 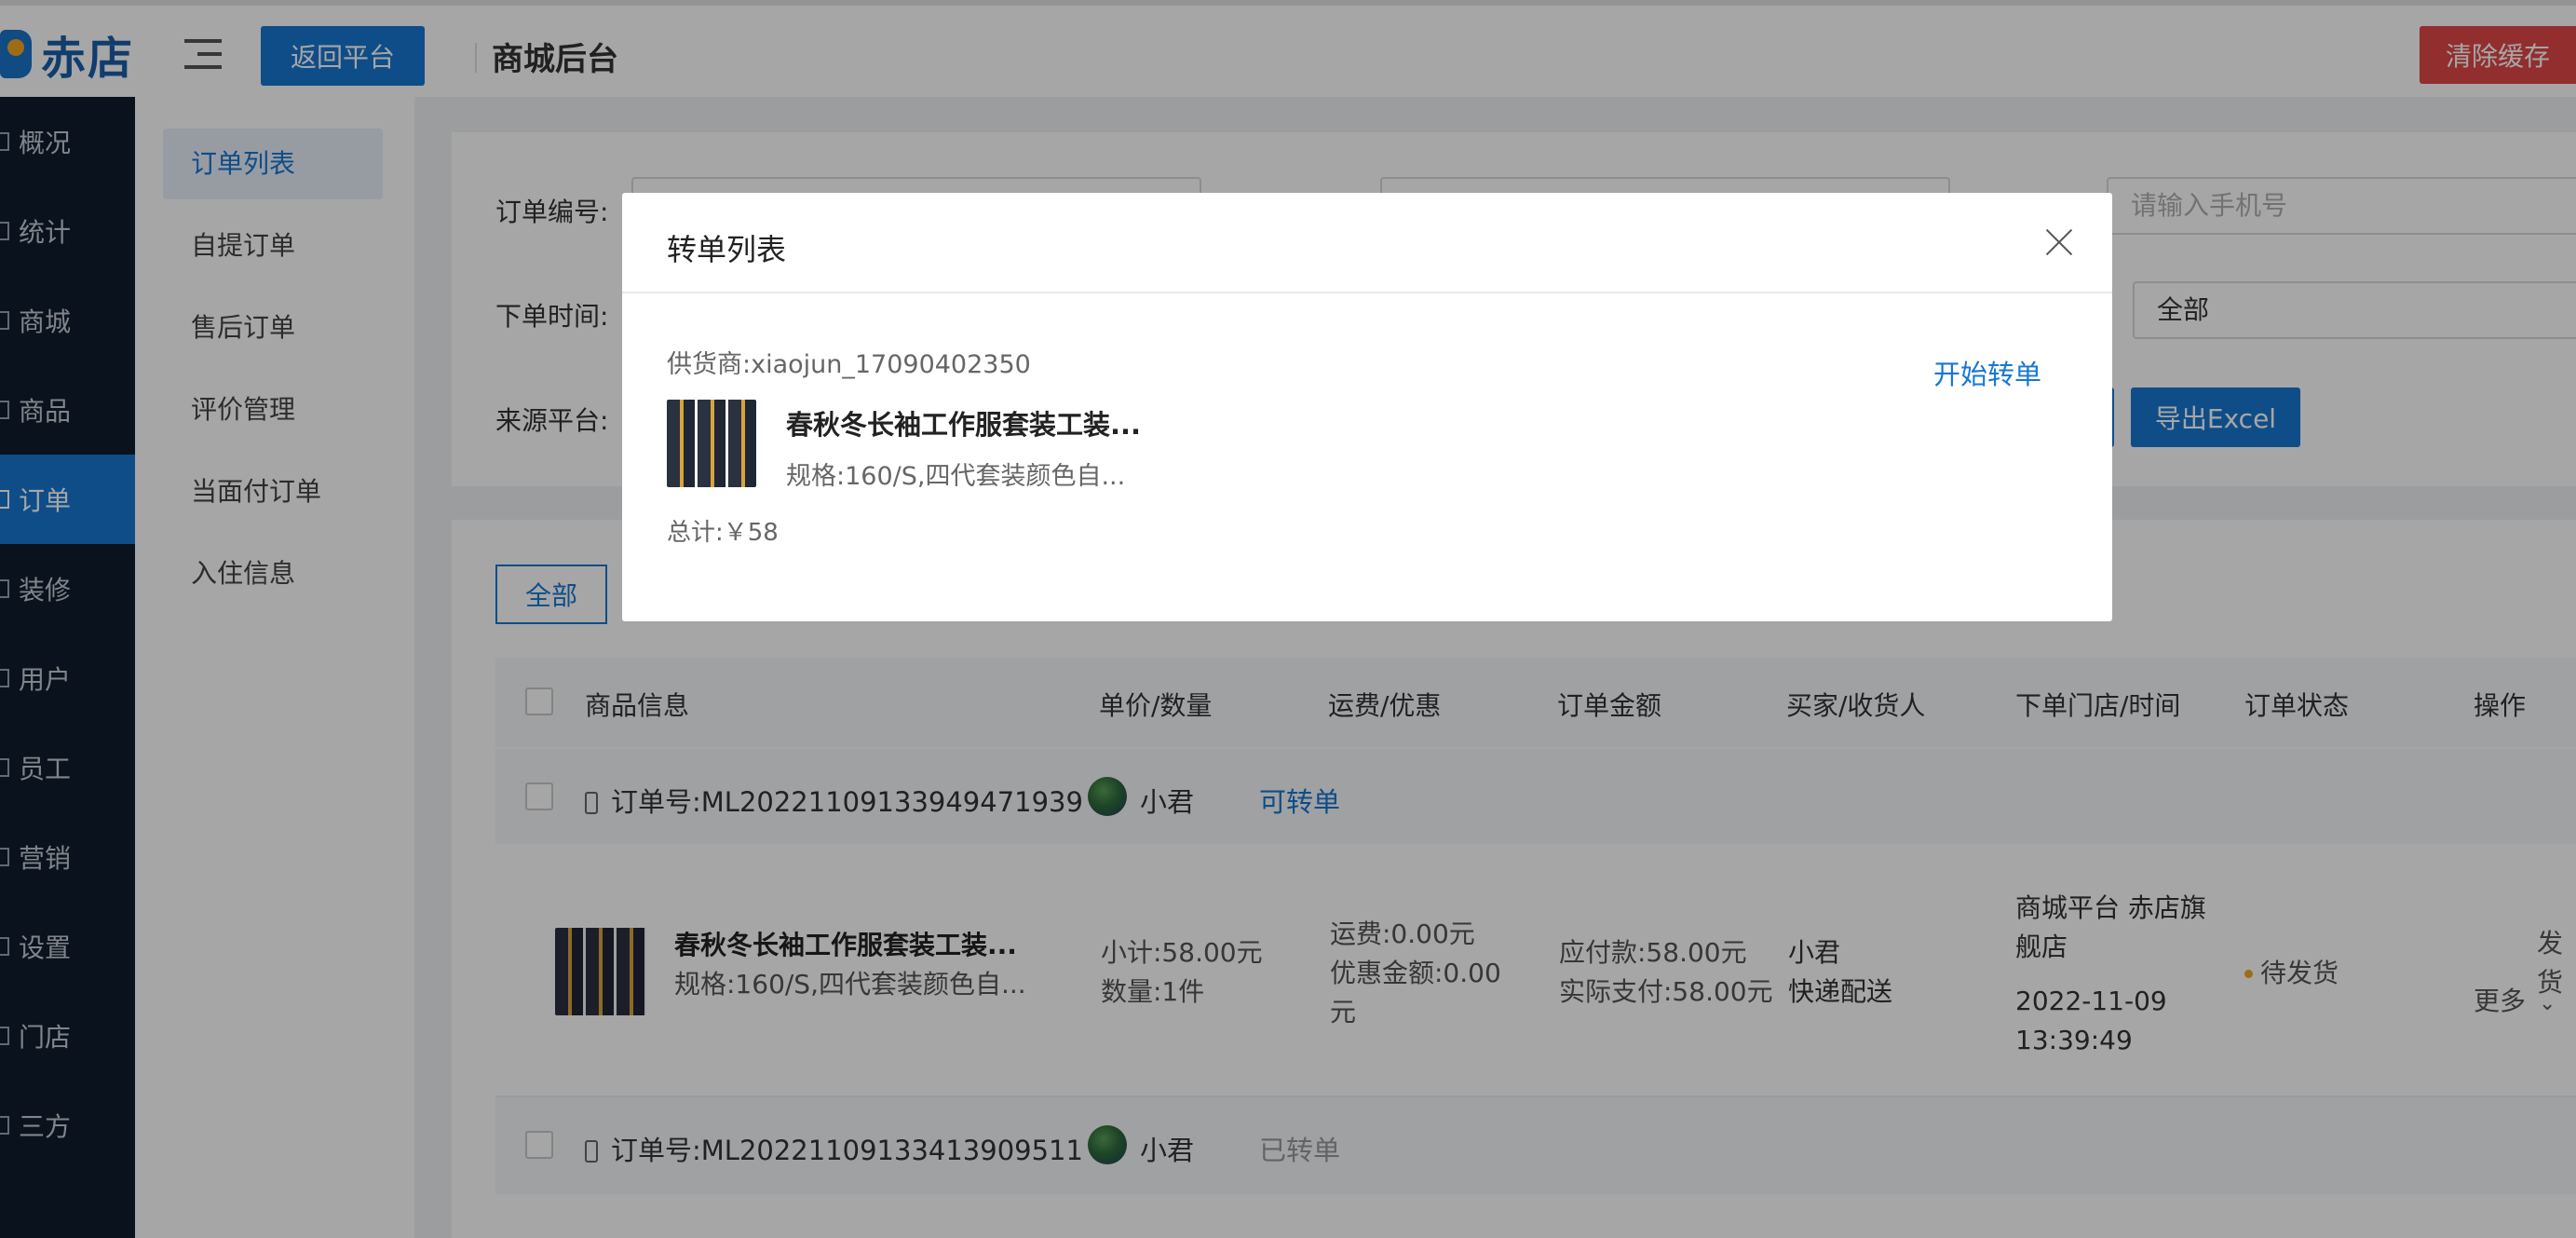 What do you see at coordinates (723, 533) in the screenshot?
I see `modal-total: 总计:￥58` at bounding box center [723, 533].